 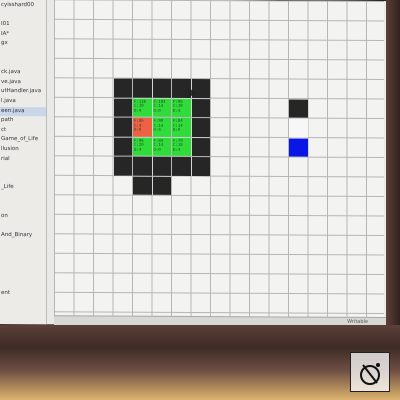 I want to click on grid-cell-green: F:96 C:20 D:4, so click(x=142, y=146).